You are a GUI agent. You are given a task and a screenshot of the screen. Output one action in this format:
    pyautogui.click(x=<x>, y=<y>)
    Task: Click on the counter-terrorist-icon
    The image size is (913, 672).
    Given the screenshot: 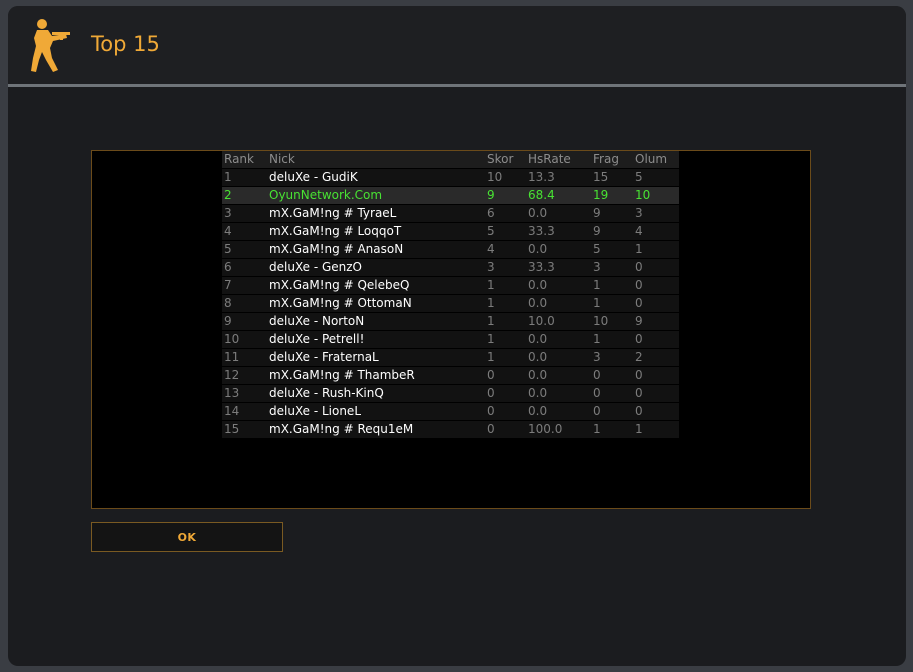 What is the action you would take?
    pyautogui.click(x=50, y=45)
    